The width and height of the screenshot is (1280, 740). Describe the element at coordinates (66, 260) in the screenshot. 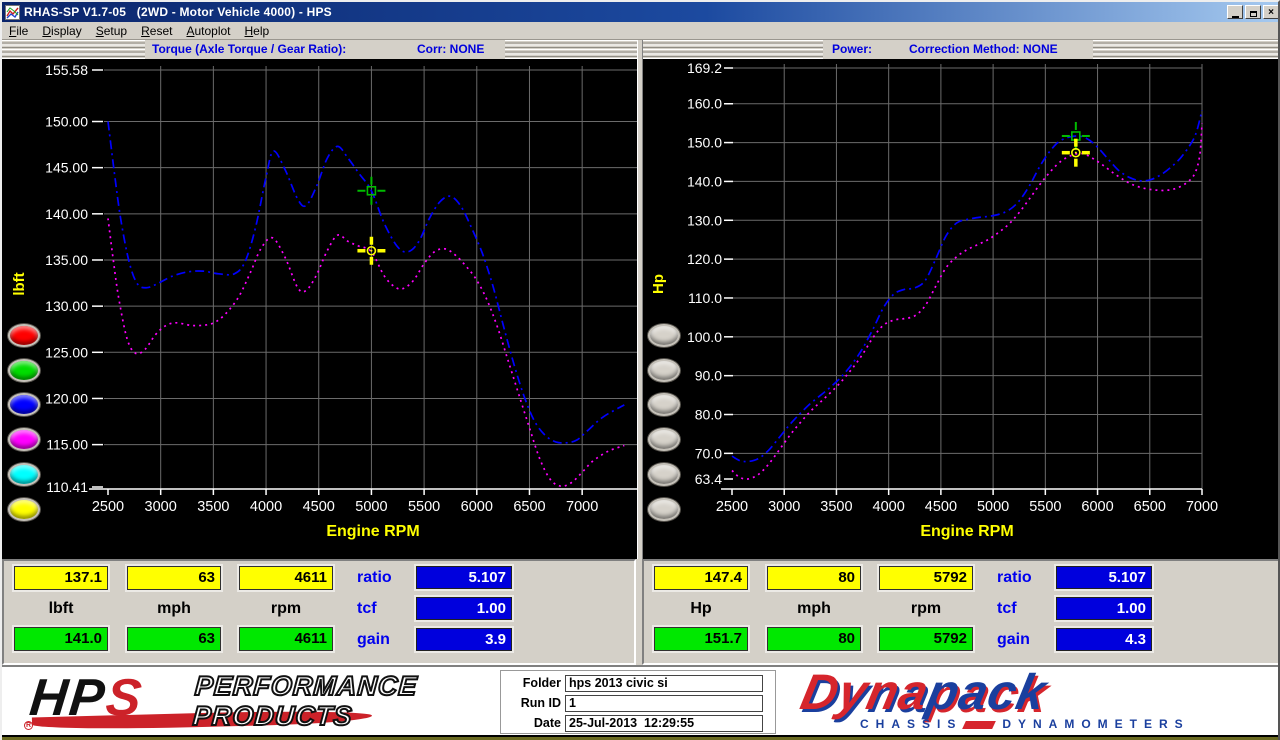

I see `svg-text: 135.00` at that location.